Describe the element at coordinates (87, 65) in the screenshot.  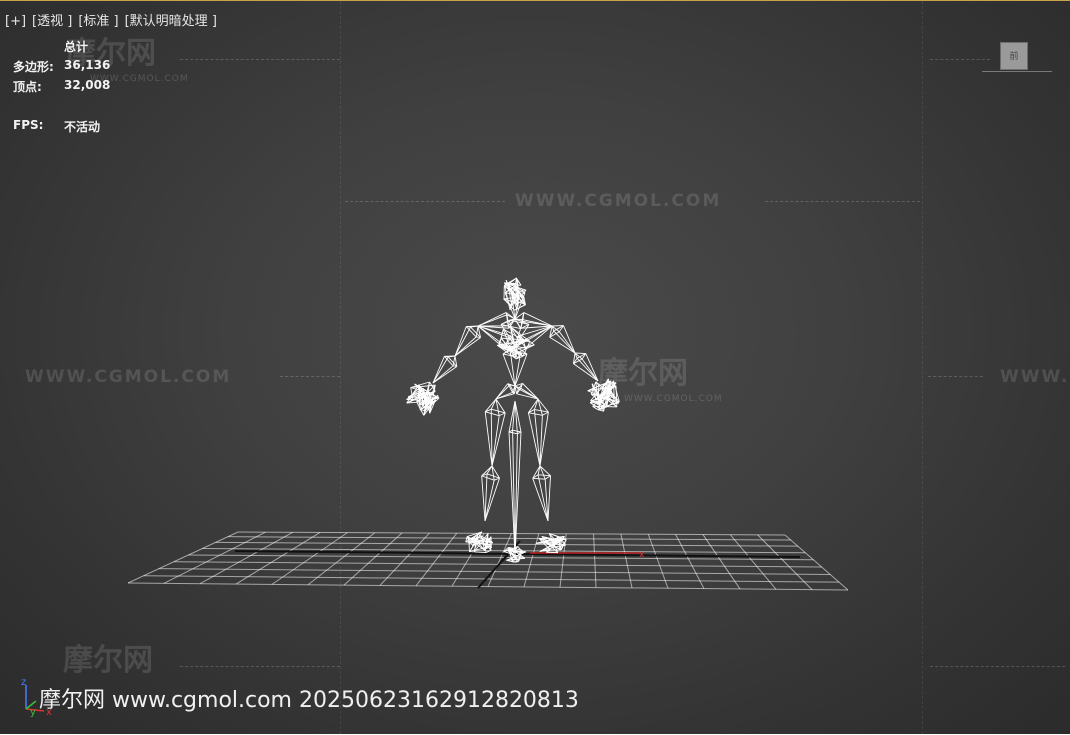
I see `stats-polygons-value: 36,136` at that location.